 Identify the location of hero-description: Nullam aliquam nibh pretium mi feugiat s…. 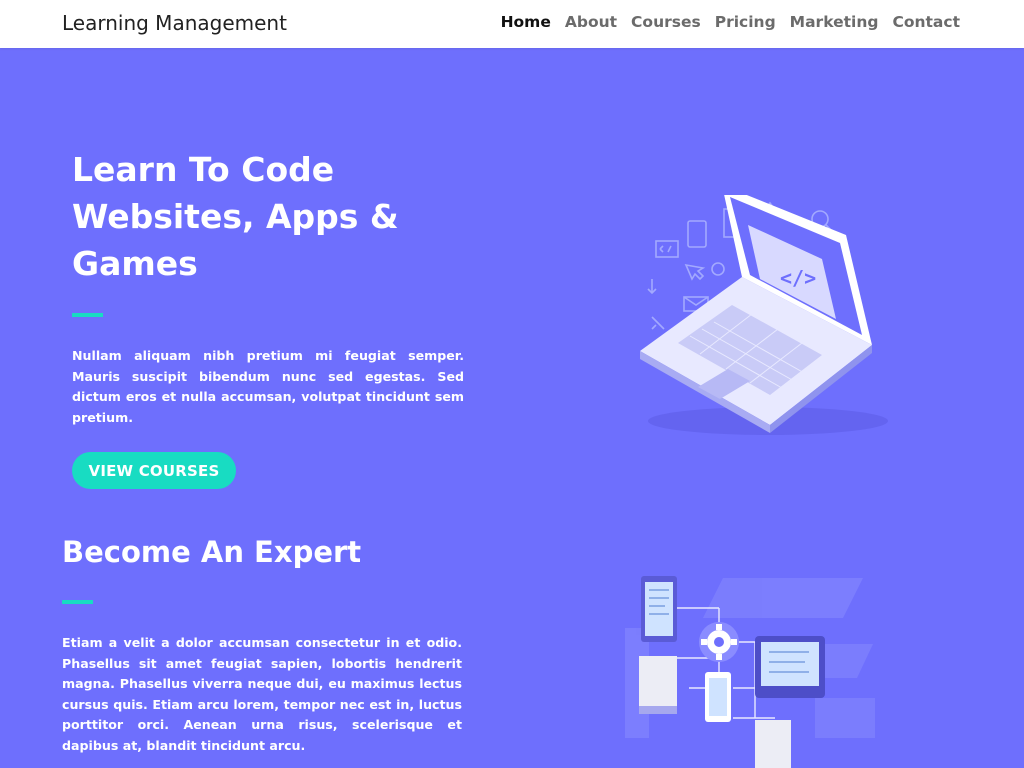
(268, 386).